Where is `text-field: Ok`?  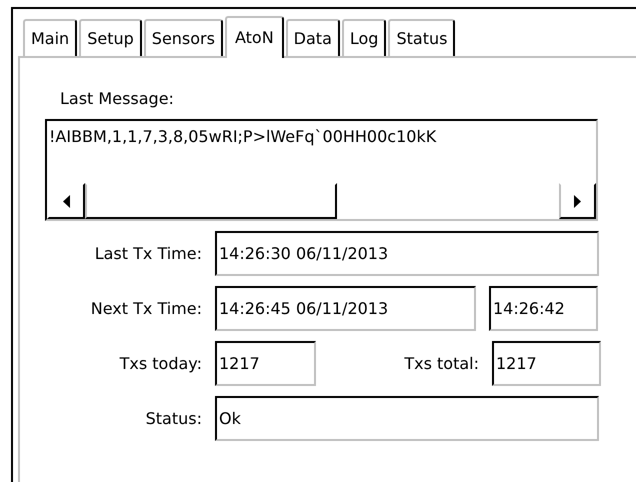
text-field: Ok is located at coordinates (407, 418).